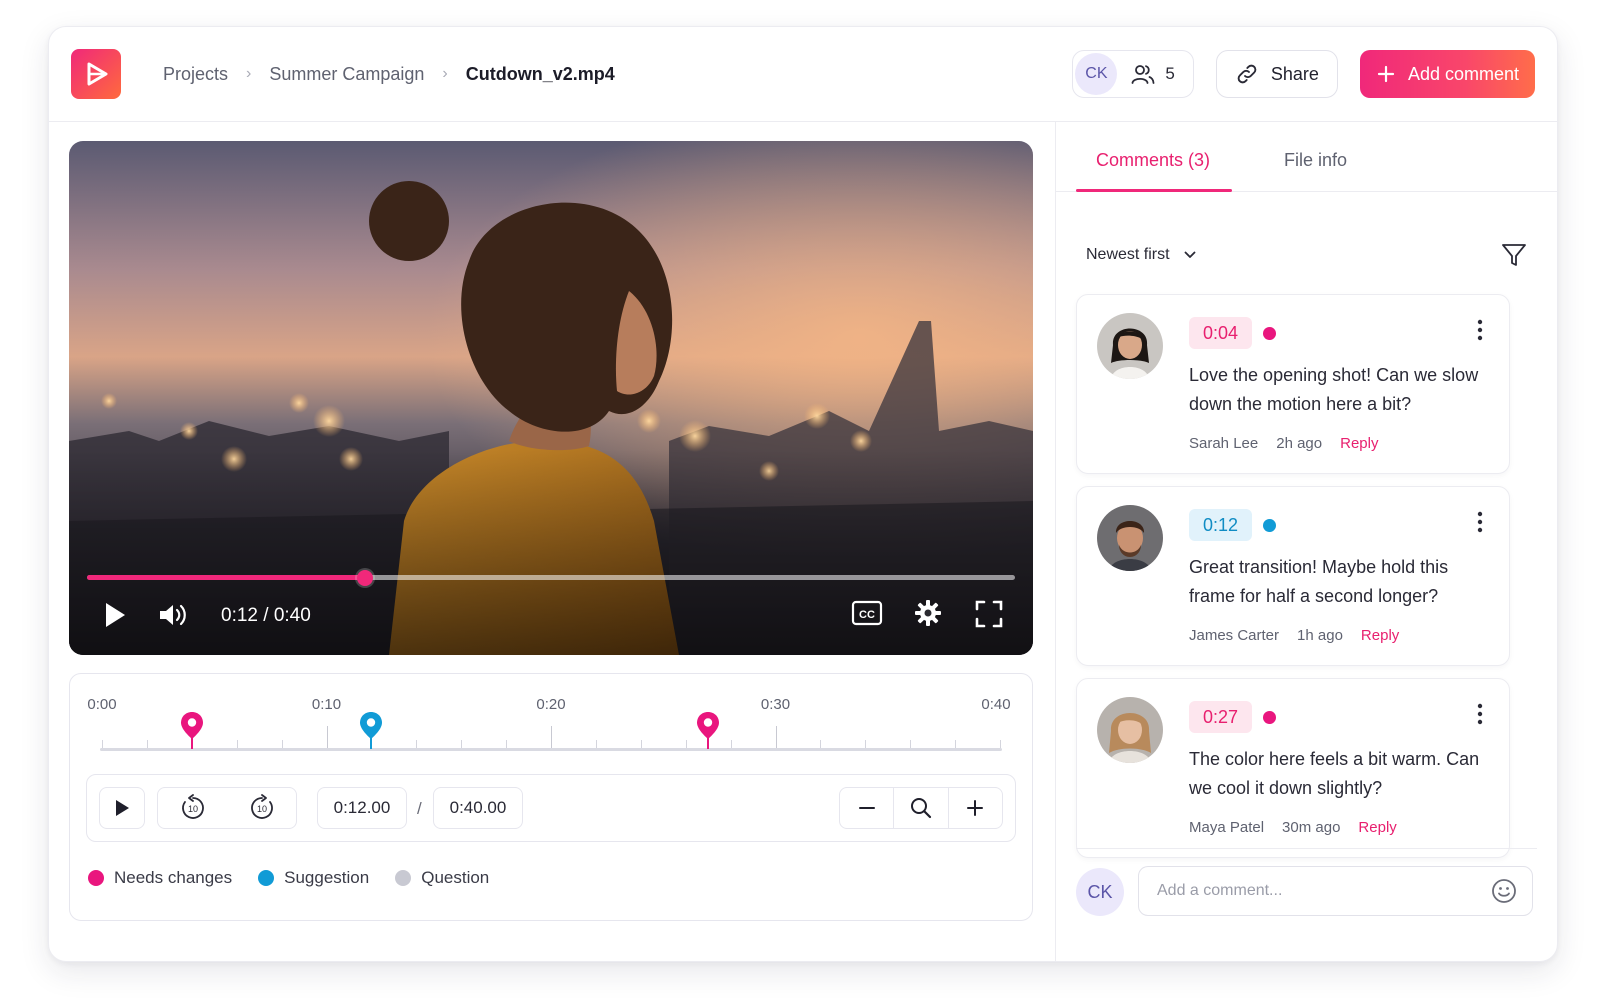 The width and height of the screenshot is (1600, 1008). What do you see at coordinates (1130, 346) in the screenshot?
I see `avatar` at bounding box center [1130, 346].